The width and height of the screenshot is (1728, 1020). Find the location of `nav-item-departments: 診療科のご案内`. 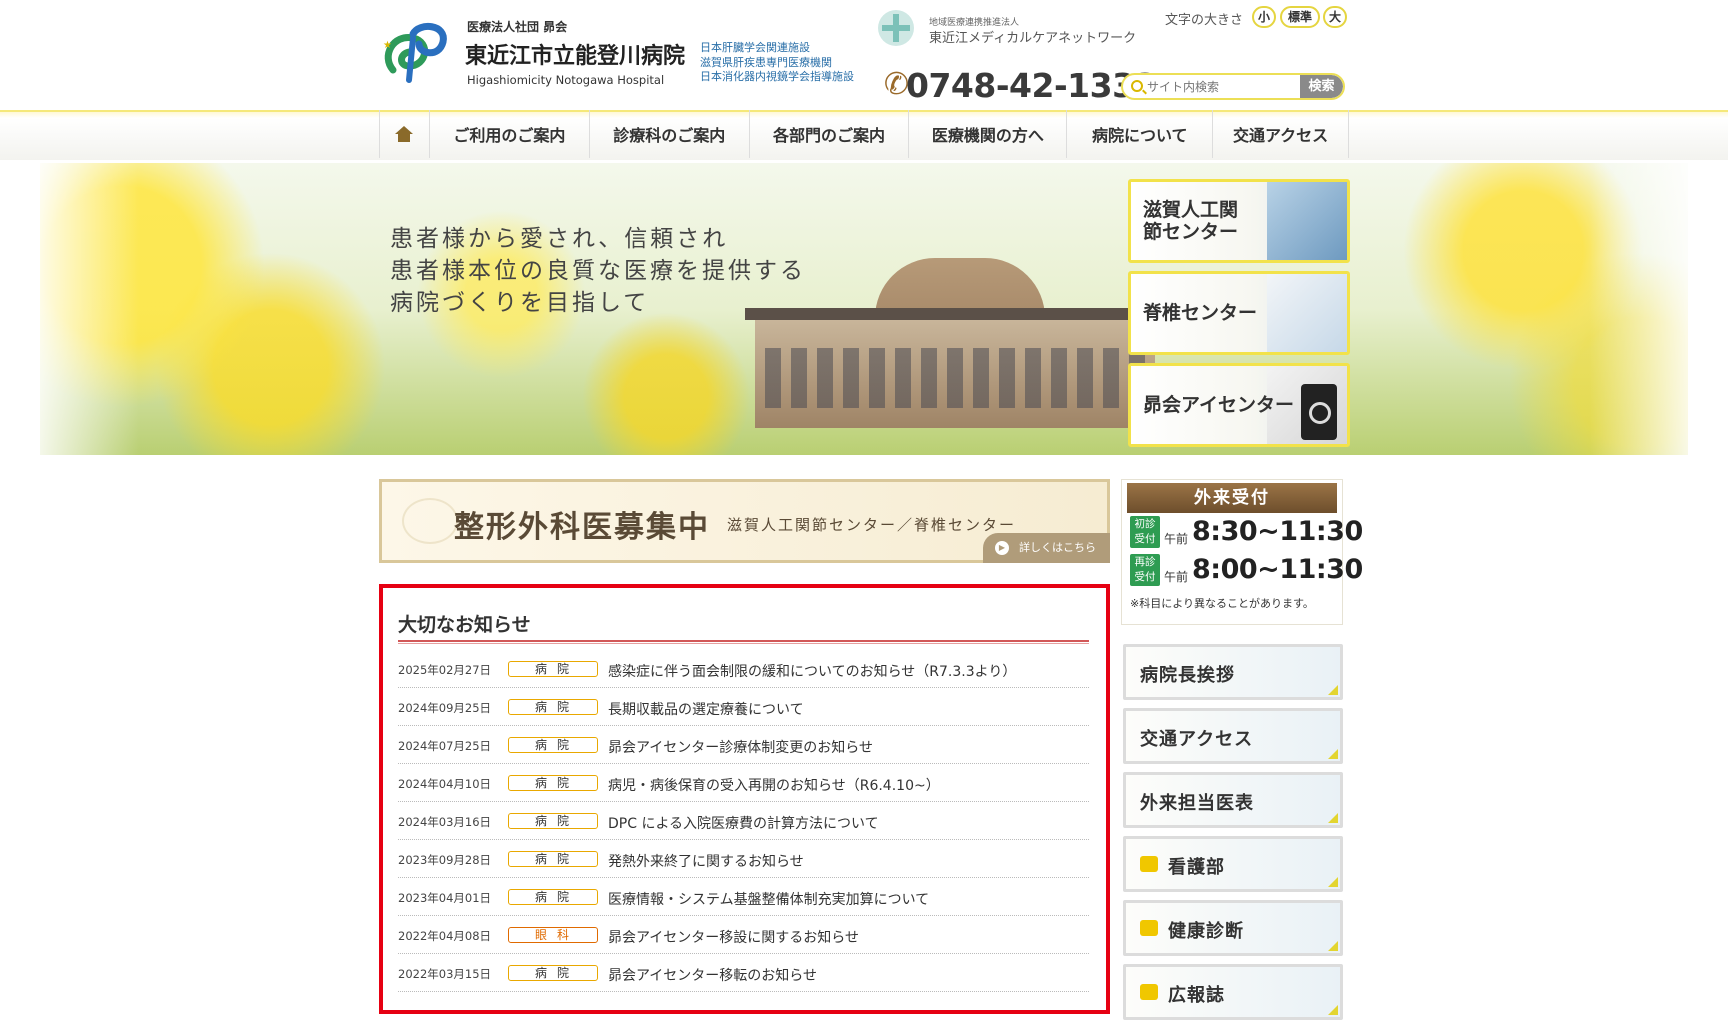

nav-item-departments: 診療科のご案内 is located at coordinates (670, 134).